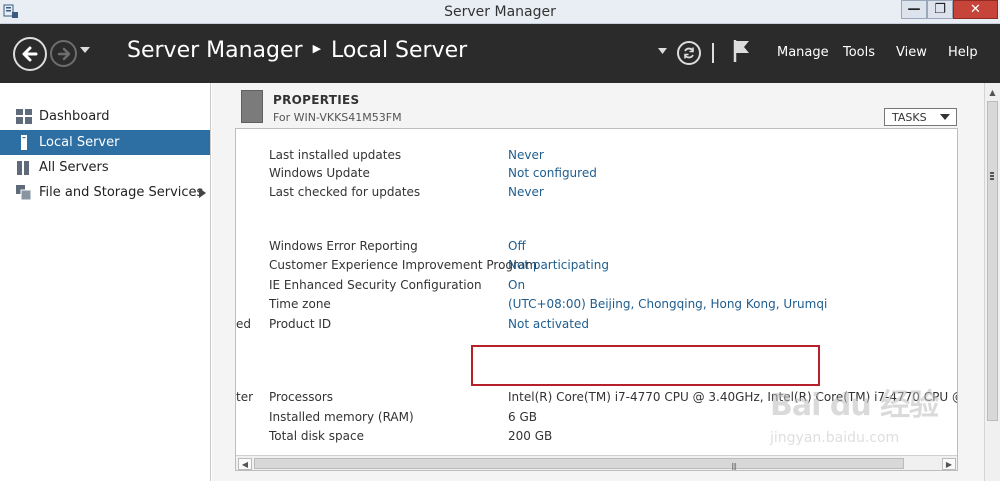  What do you see at coordinates (803, 52) in the screenshot?
I see `menu-manage: Manage` at bounding box center [803, 52].